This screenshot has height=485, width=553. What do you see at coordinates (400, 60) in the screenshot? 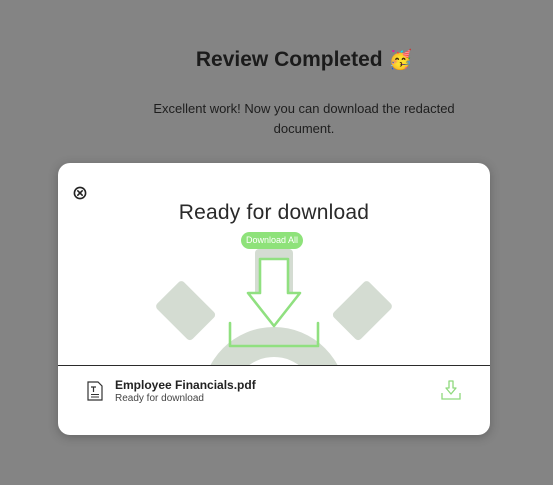
I see `party-emoji: 🥳` at bounding box center [400, 60].